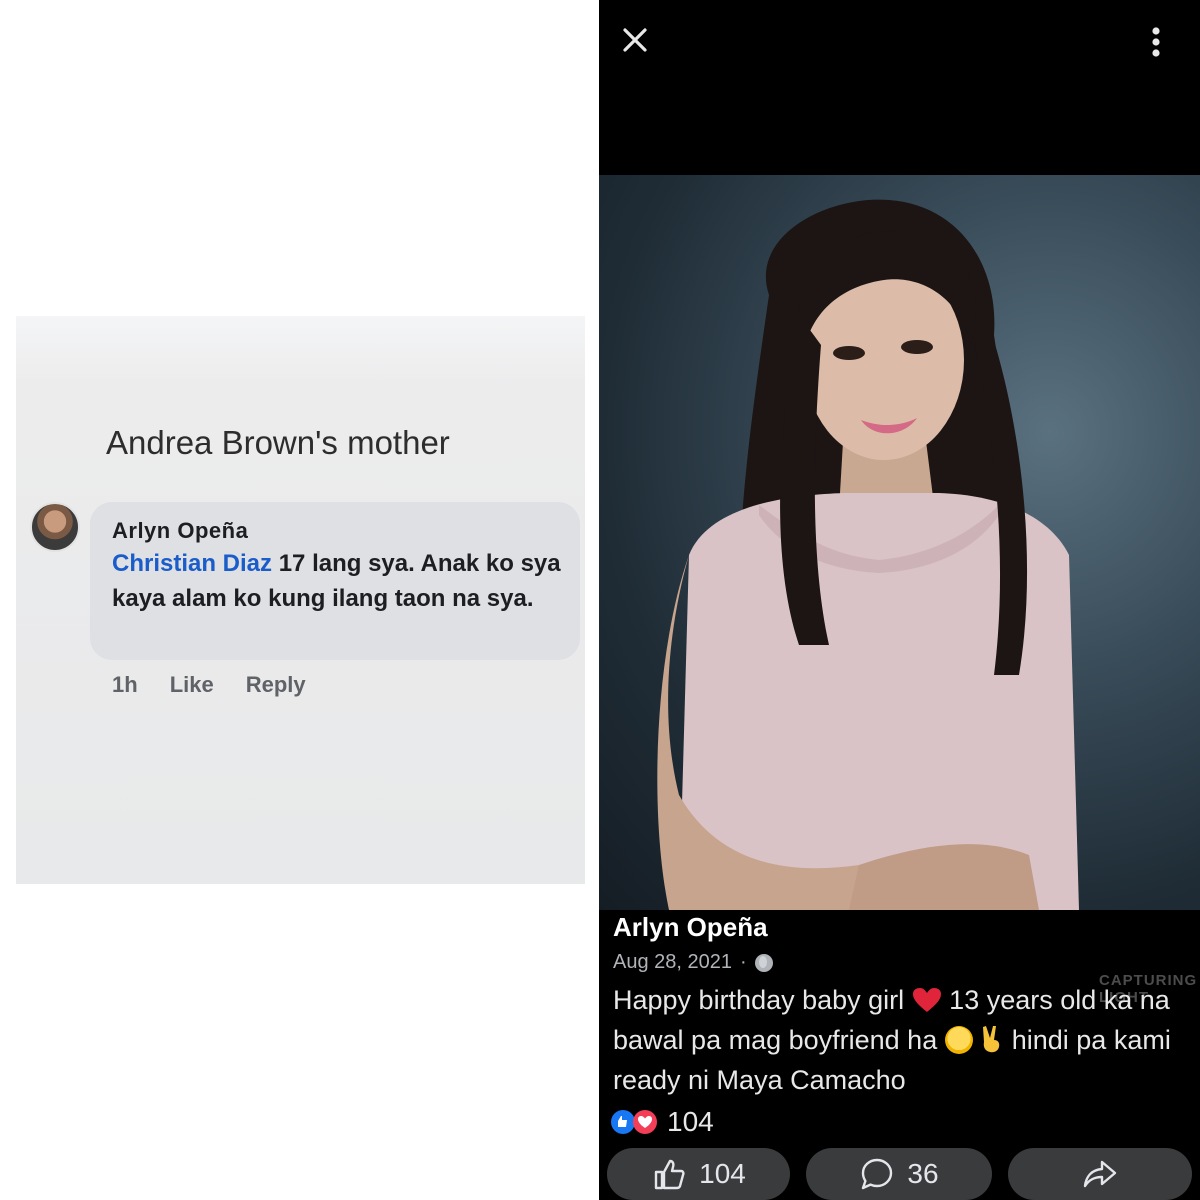 This screenshot has height=1200, width=1200. Describe the element at coordinates (926, 1000) in the screenshot. I see `heart-emoji-icon` at that location.